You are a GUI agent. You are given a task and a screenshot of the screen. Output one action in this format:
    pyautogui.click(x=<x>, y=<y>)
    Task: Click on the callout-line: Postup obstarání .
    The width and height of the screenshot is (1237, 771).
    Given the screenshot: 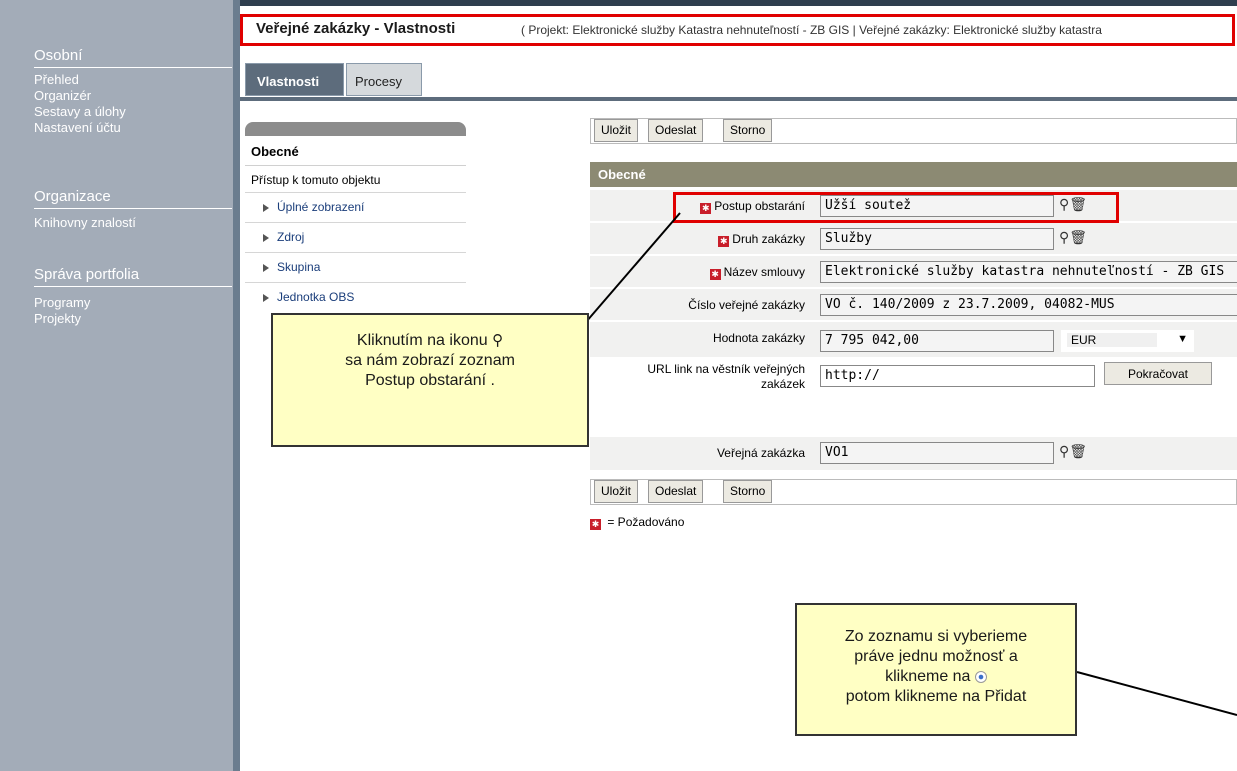 What is the action you would take?
    pyautogui.click(x=430, y=380)
    